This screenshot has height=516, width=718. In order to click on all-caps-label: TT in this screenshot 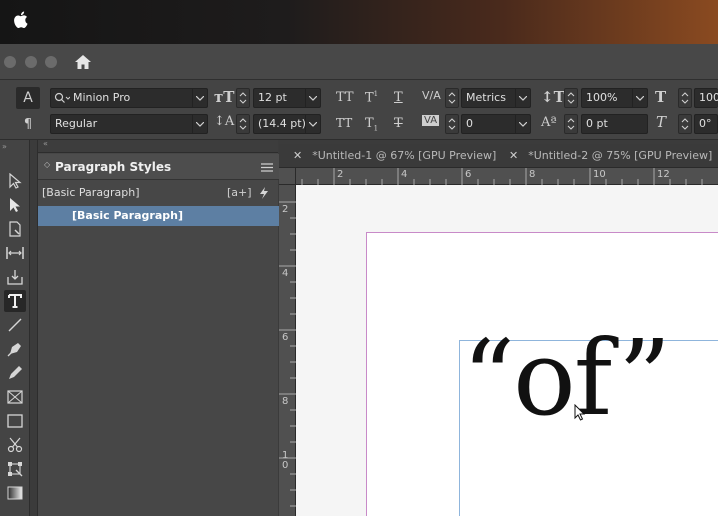, I will do `click(345, 97)`.